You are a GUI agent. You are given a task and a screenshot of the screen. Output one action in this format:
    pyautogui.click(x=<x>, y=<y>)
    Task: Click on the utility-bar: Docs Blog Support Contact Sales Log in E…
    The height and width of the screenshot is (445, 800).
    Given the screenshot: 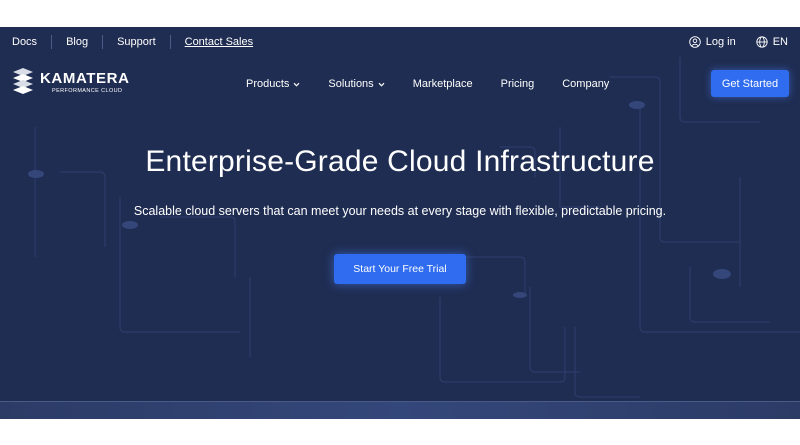 What is the action you would take?
    pyautogui.click(x=400, y=42)
    